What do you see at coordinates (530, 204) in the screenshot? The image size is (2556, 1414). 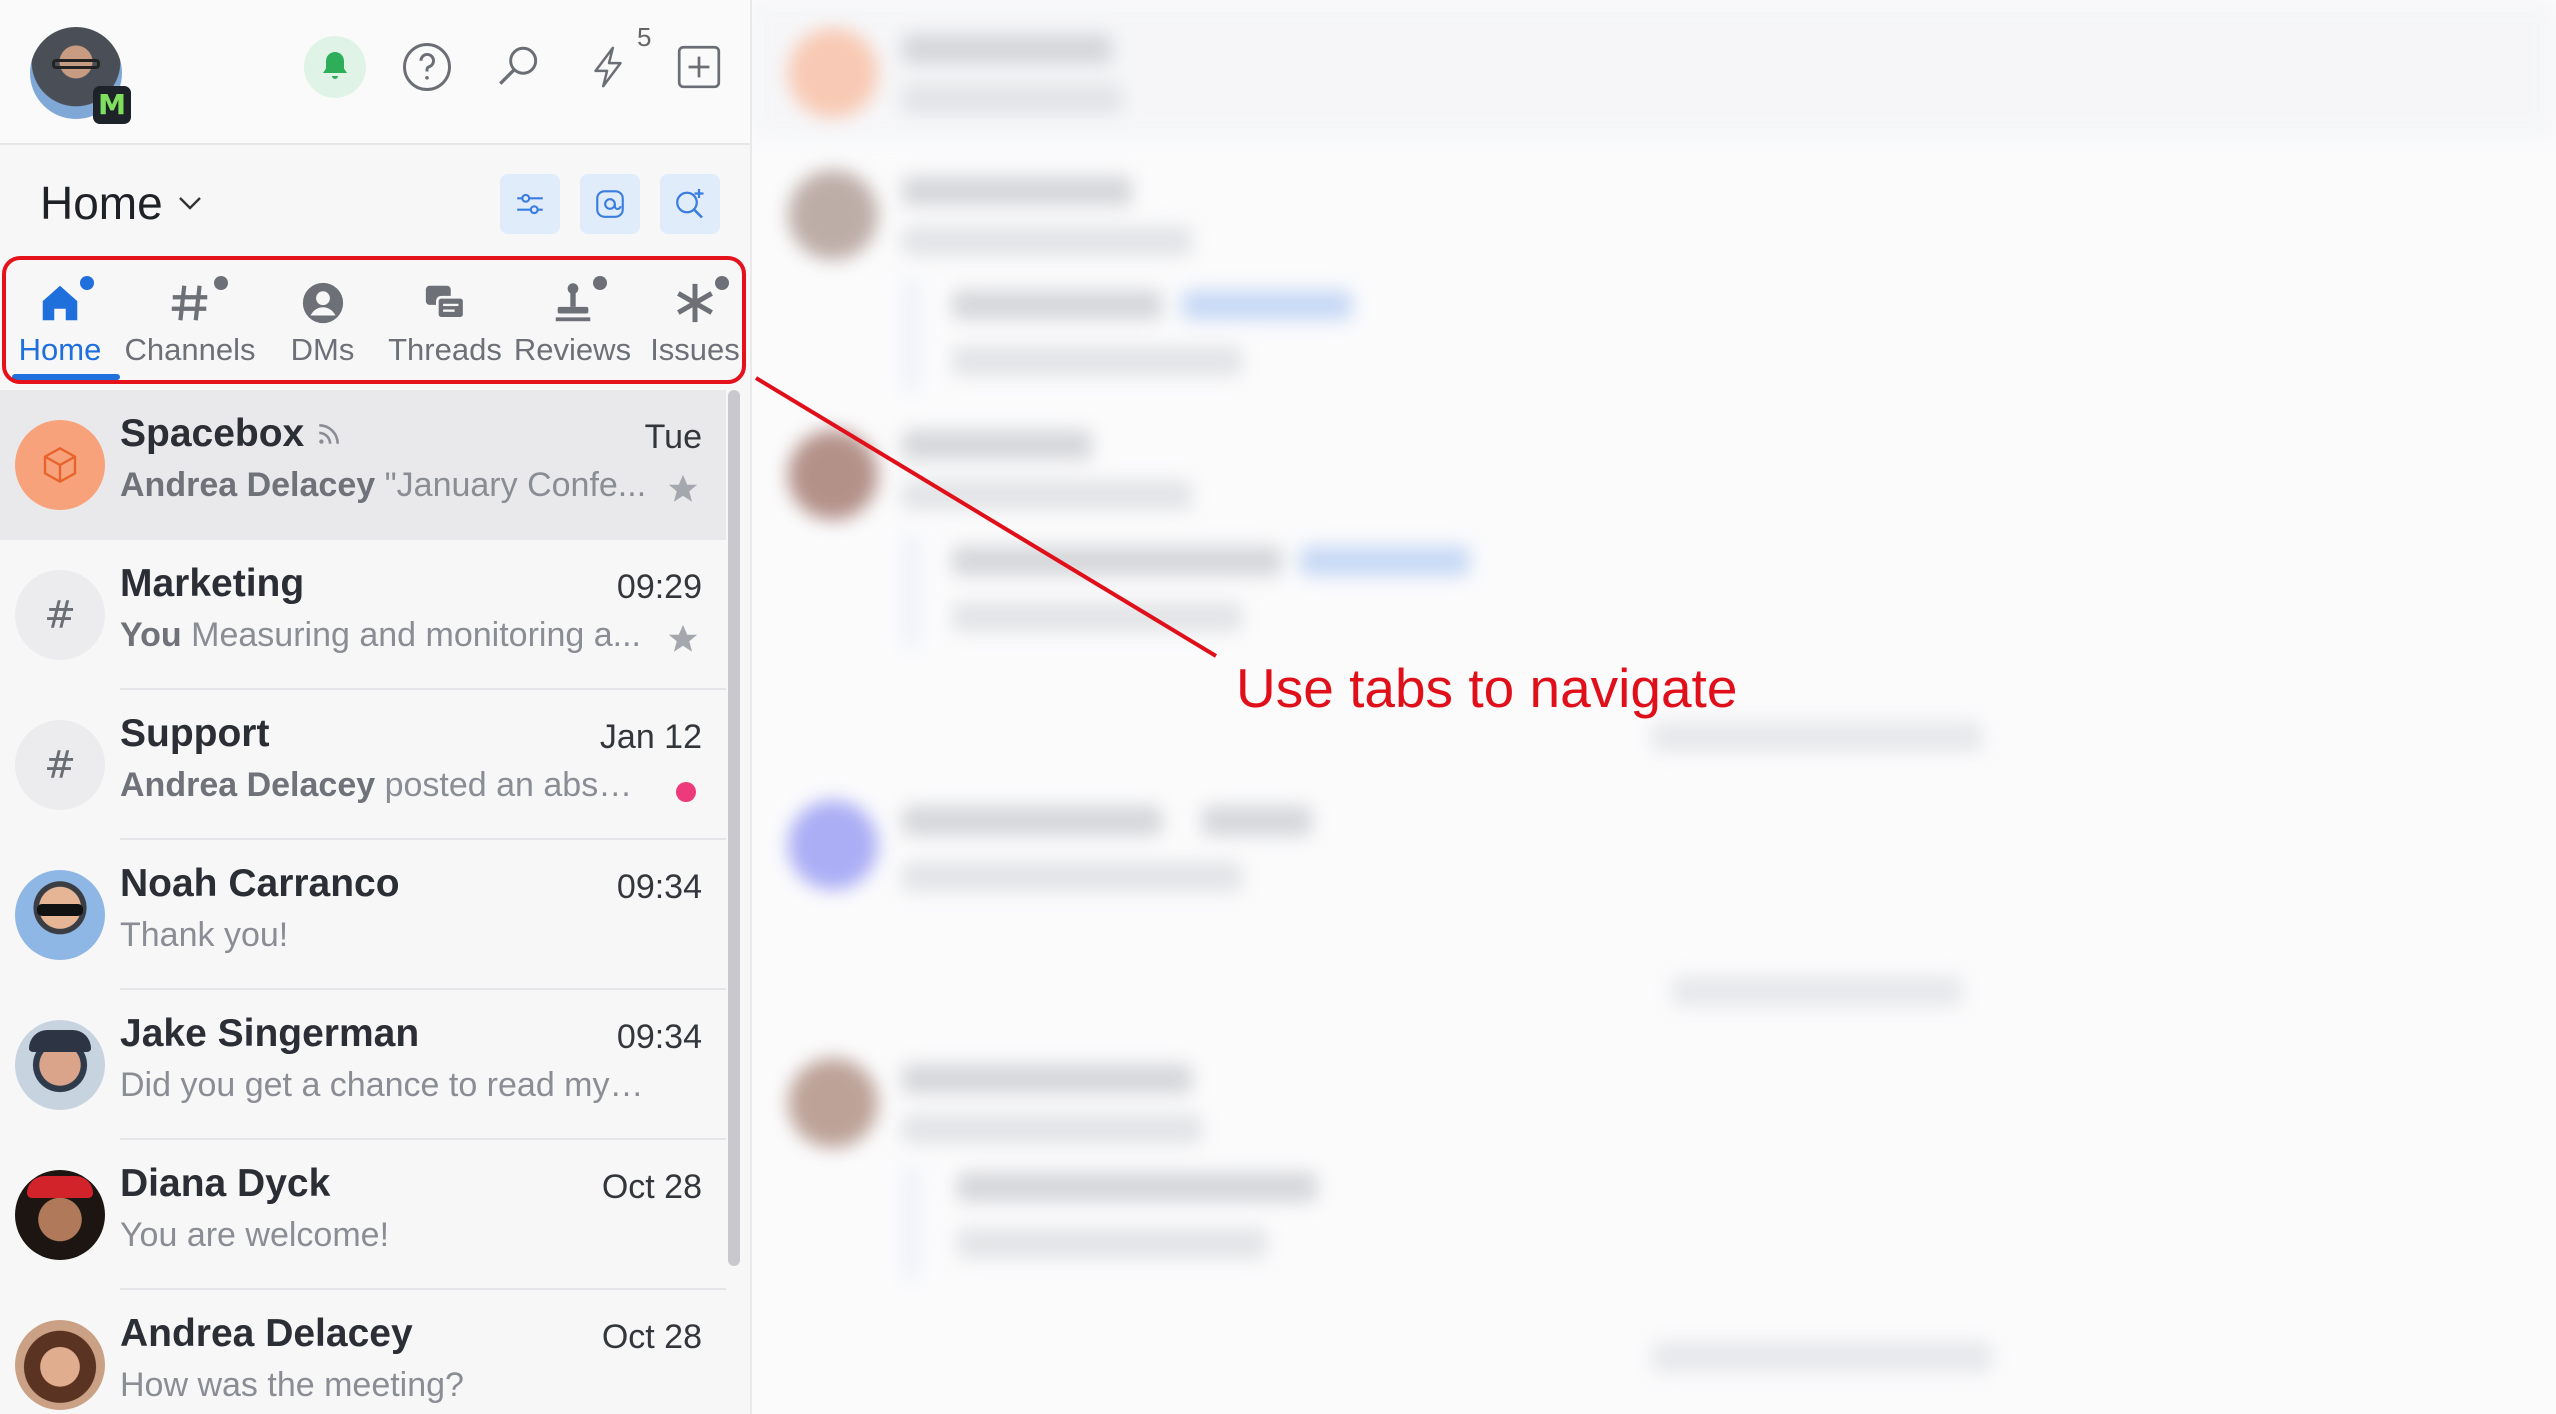 I see `filter-icon` at bounding box center [530, 204].